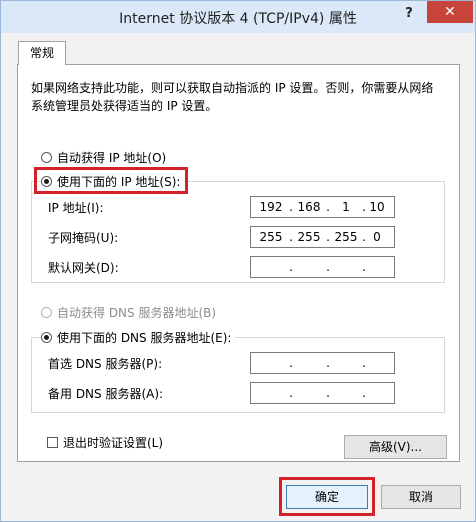 This screenshot has height=522, width=476. I want to click on radio-auto-ip: 自动获得 IP 地址(O), so click(106, 157).